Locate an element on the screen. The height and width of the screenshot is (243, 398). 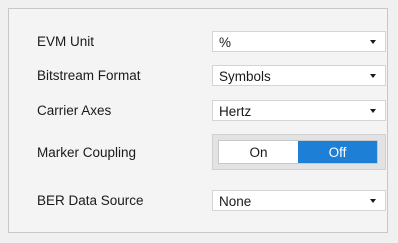
ber-data-source-row: BER Data Source None is located at coordinates (198, 201).